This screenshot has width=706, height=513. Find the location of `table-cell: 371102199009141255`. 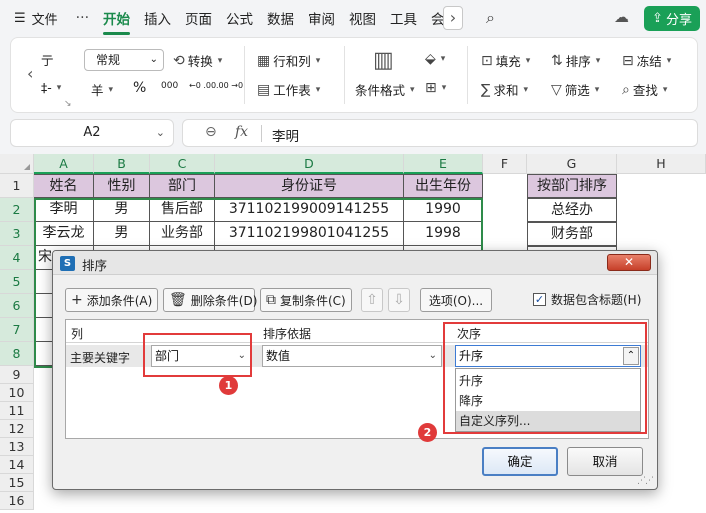

table-cell: 371102199009141255 is located at coordinates (309, 210).